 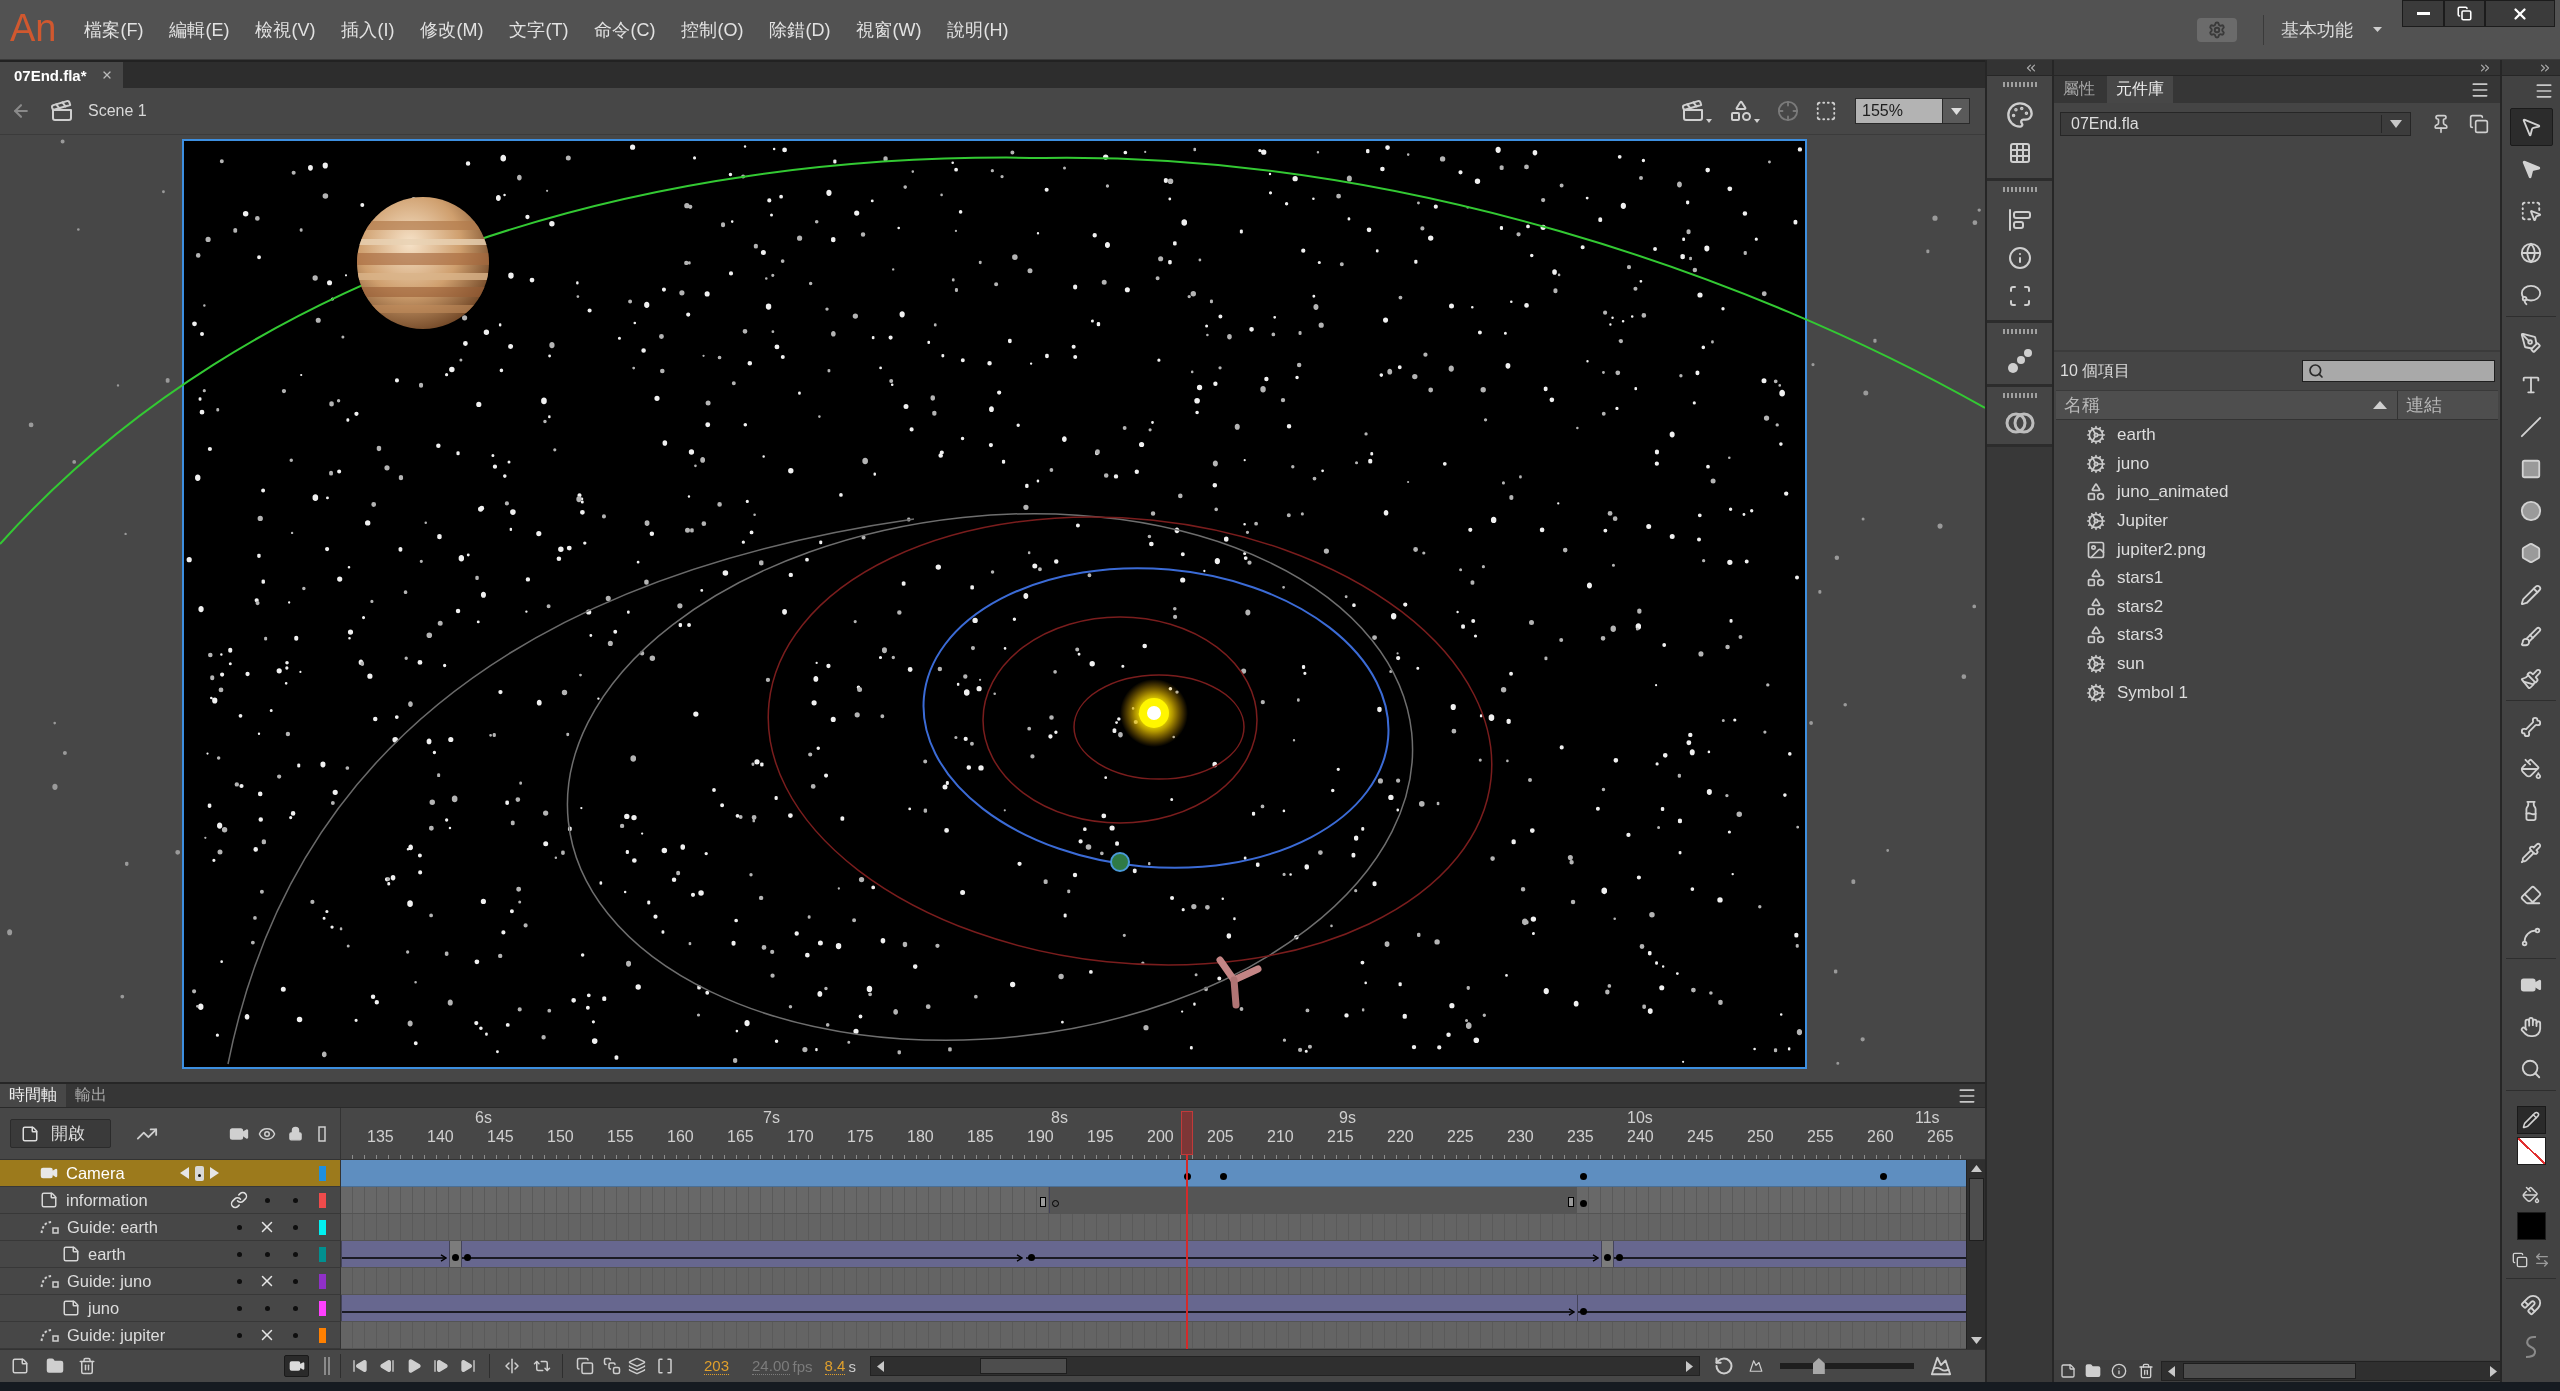 I want to click on edit-scene-button, so click(x=1696, y=111).